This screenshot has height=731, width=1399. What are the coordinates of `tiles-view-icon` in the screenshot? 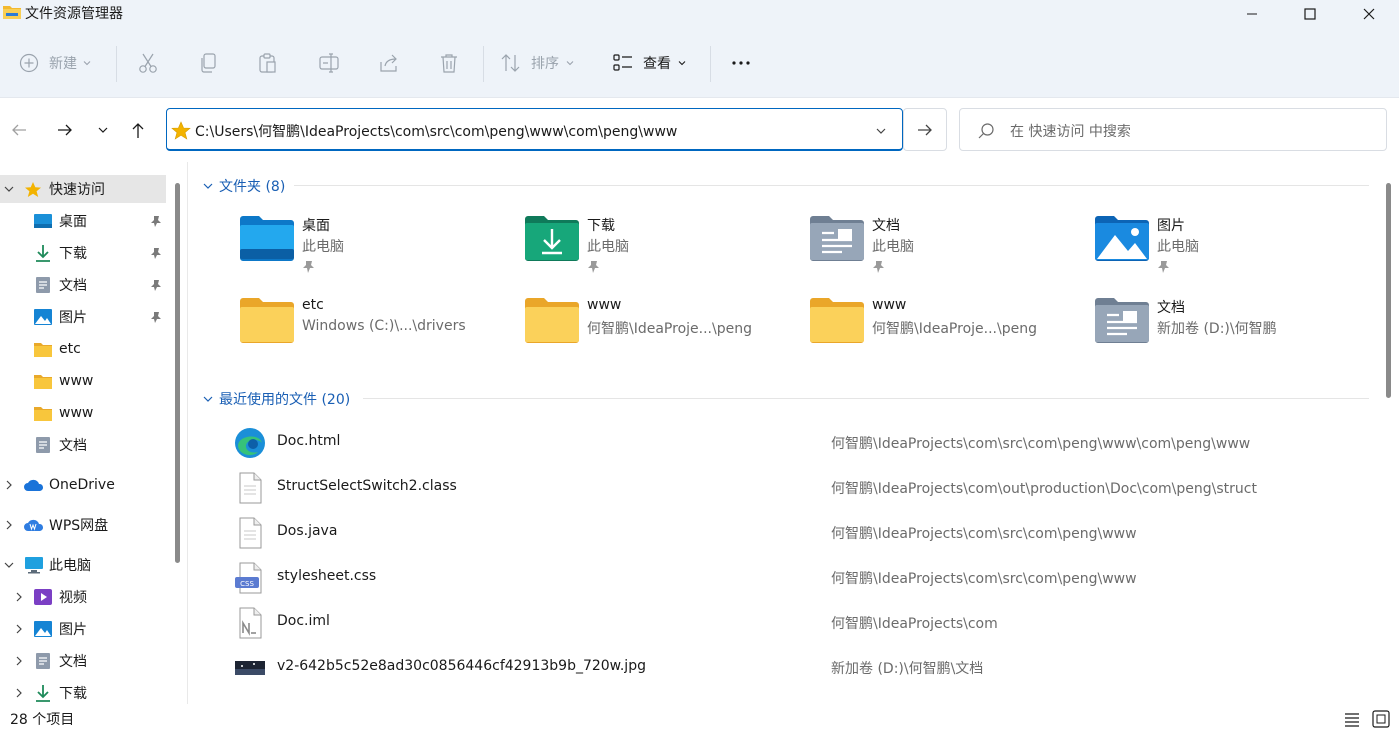 It's located at (1381, 719).